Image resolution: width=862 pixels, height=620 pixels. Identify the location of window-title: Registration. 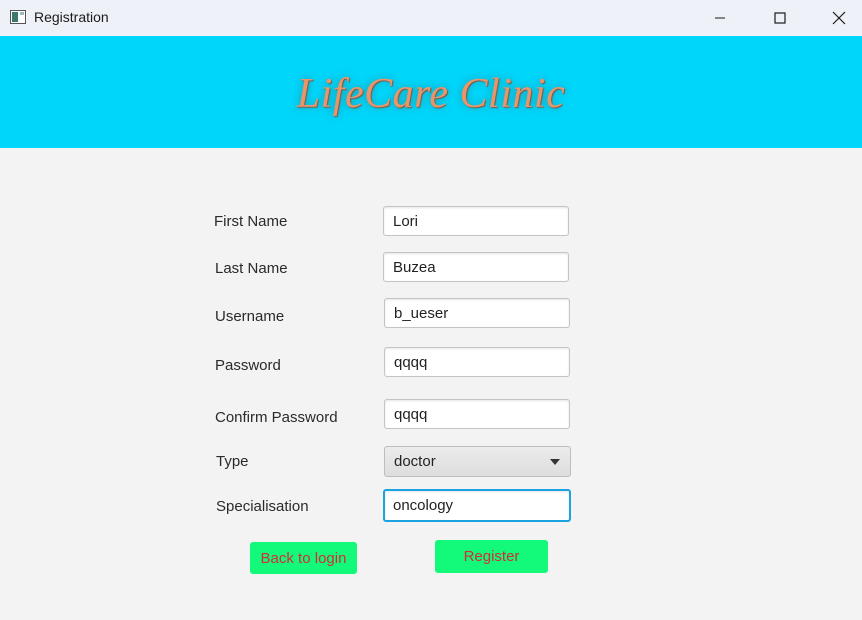
(71, 17).